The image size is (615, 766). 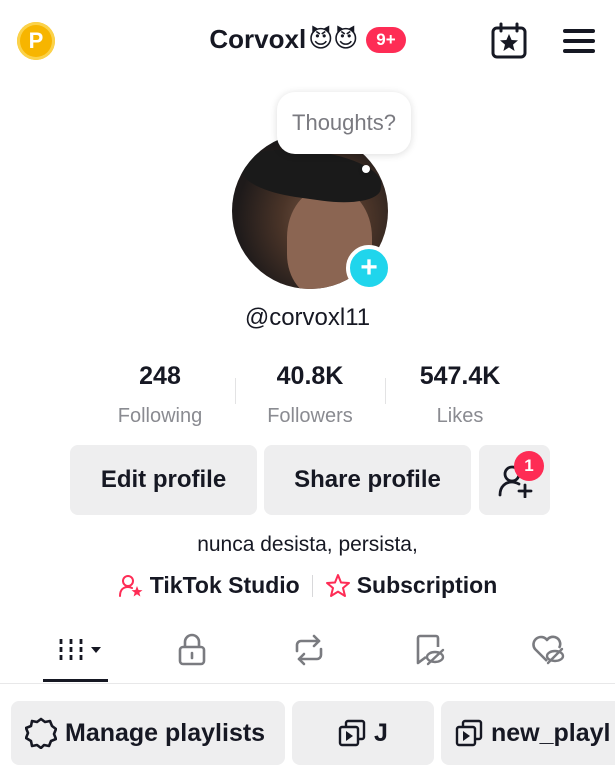 I want to click on notification-badge: 9+, so click(x=386, y=39).